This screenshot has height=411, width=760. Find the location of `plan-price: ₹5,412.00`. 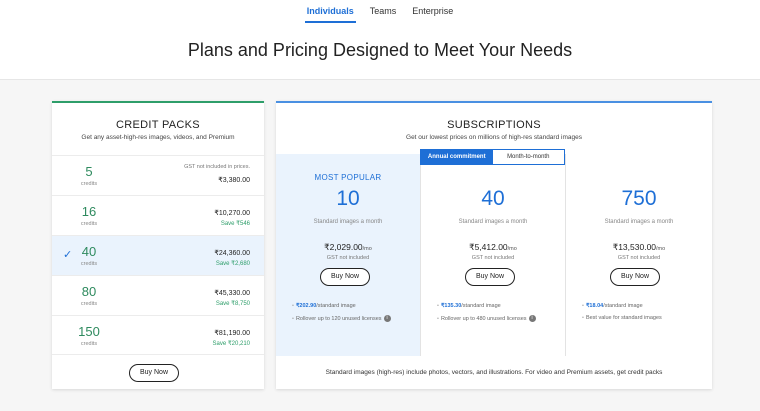

plan-price: ₹5,412.00 is located at coordinates (488, 247).